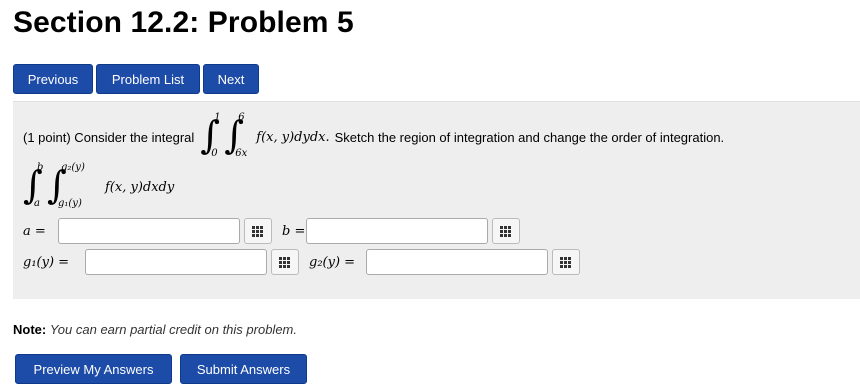  I want to click on g2-input, so click(457, 262).